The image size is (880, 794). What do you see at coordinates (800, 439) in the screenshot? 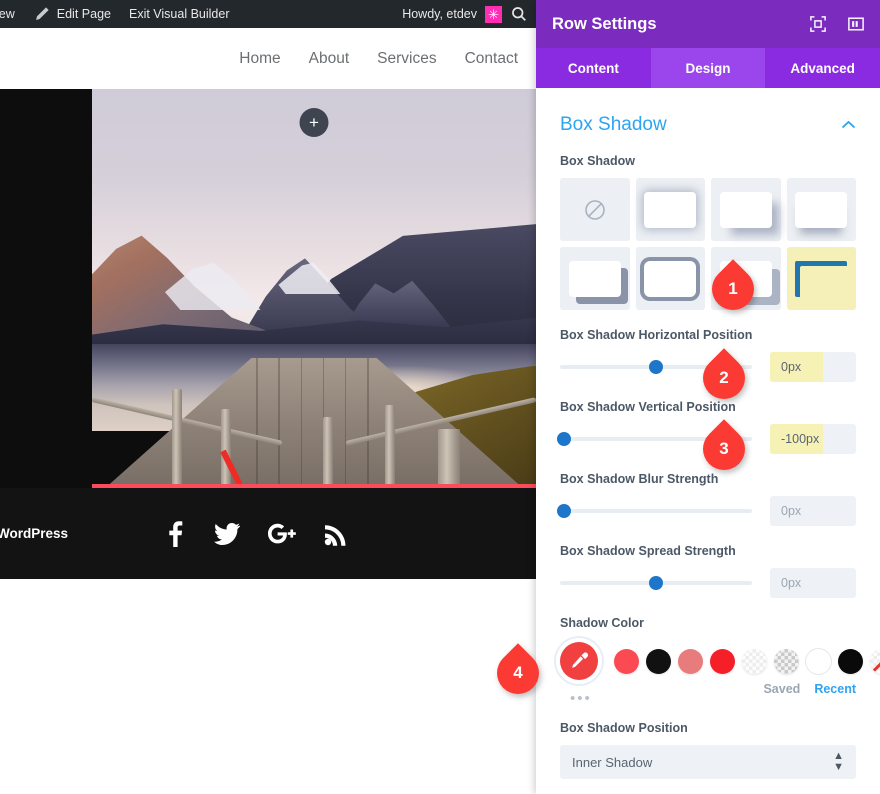
I see `vertical-position-value: -100px` at bounding box center [800, 439].